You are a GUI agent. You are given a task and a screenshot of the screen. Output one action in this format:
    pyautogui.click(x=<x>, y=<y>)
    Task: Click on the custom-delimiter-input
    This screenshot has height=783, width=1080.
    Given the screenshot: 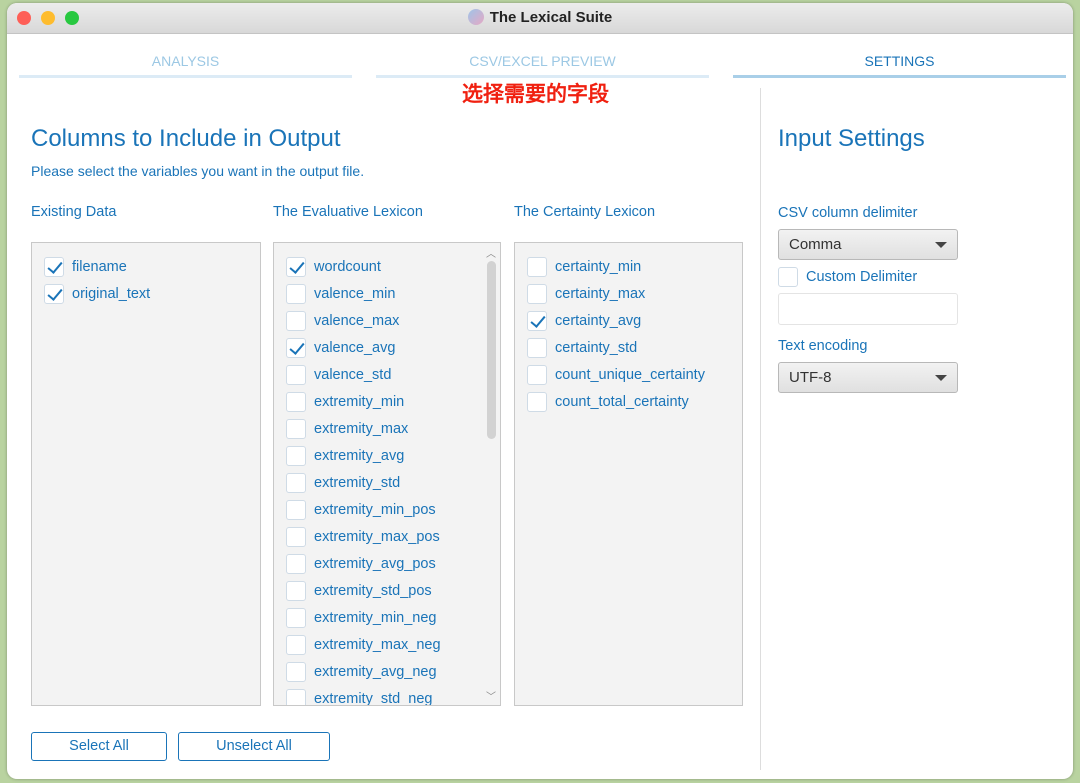 What is the action you would take?
    pyautogui.click(x=868, y=309)
    